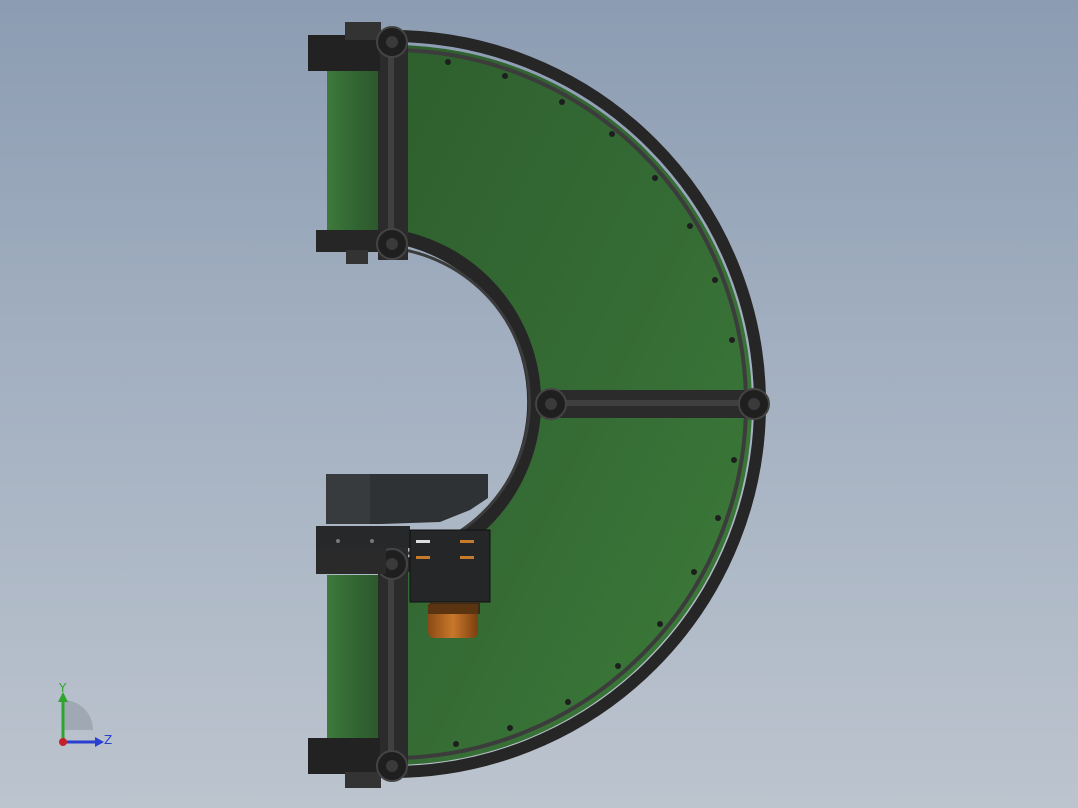  I want to click on x-axis-dot, so click(63, 742).